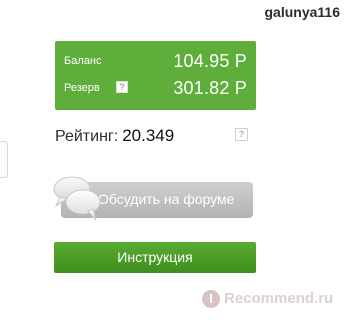 The image size is (348, 322). What do you see at coordinates (82, 88) in the screenshot?
I see `reserve-label: Резерв` at bounding box center [82, 88].